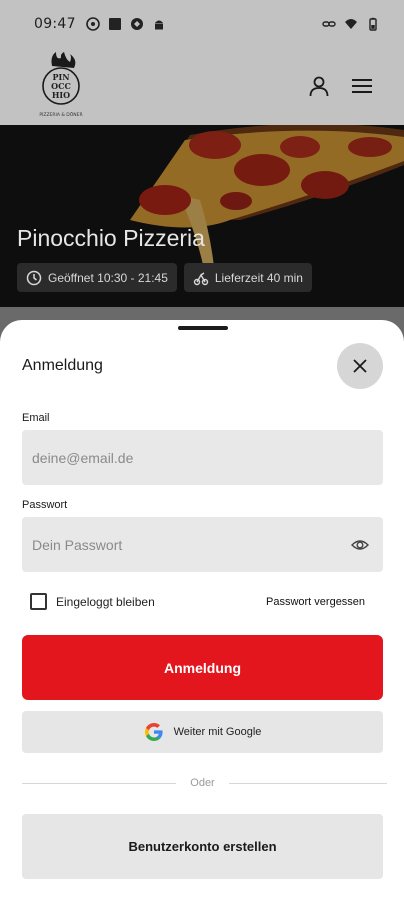 The image size is (404, 900). Describe the element at coordinates (45, 505) in the screenshot. I see `password-label: Passwort` at that location.